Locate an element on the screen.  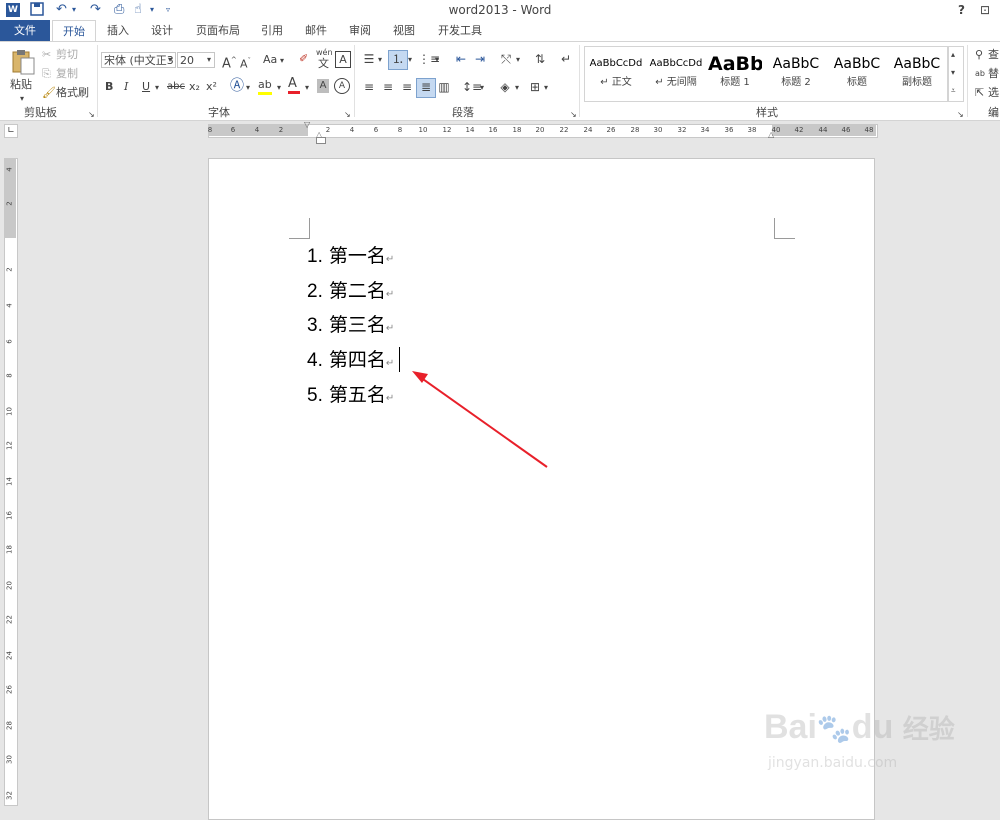
tab-view: 视图 is located at coordinates (404, 30).